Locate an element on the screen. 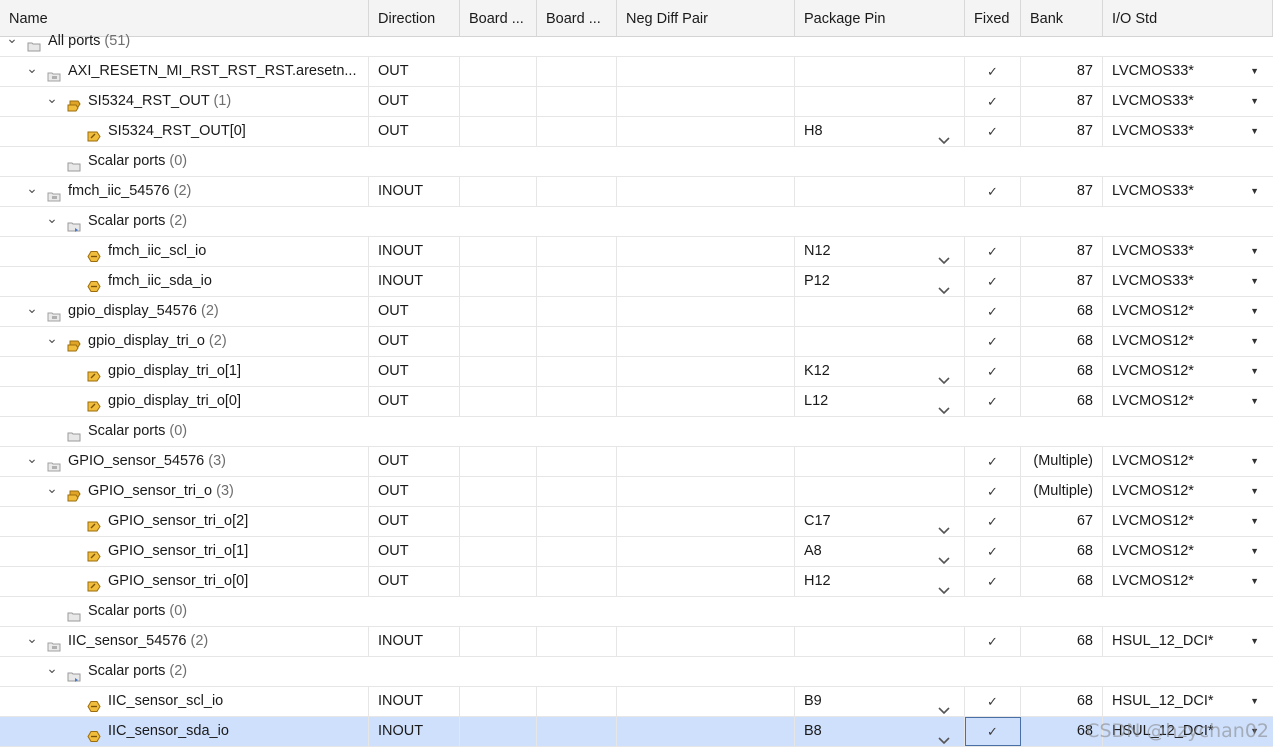 The height and width of the screenshot is (750, 1273). port-row: fmch_iic_sda_io INOUT P12 ✓ 87 LVCMOS33* ▼ is located at coordinates (636, 282).